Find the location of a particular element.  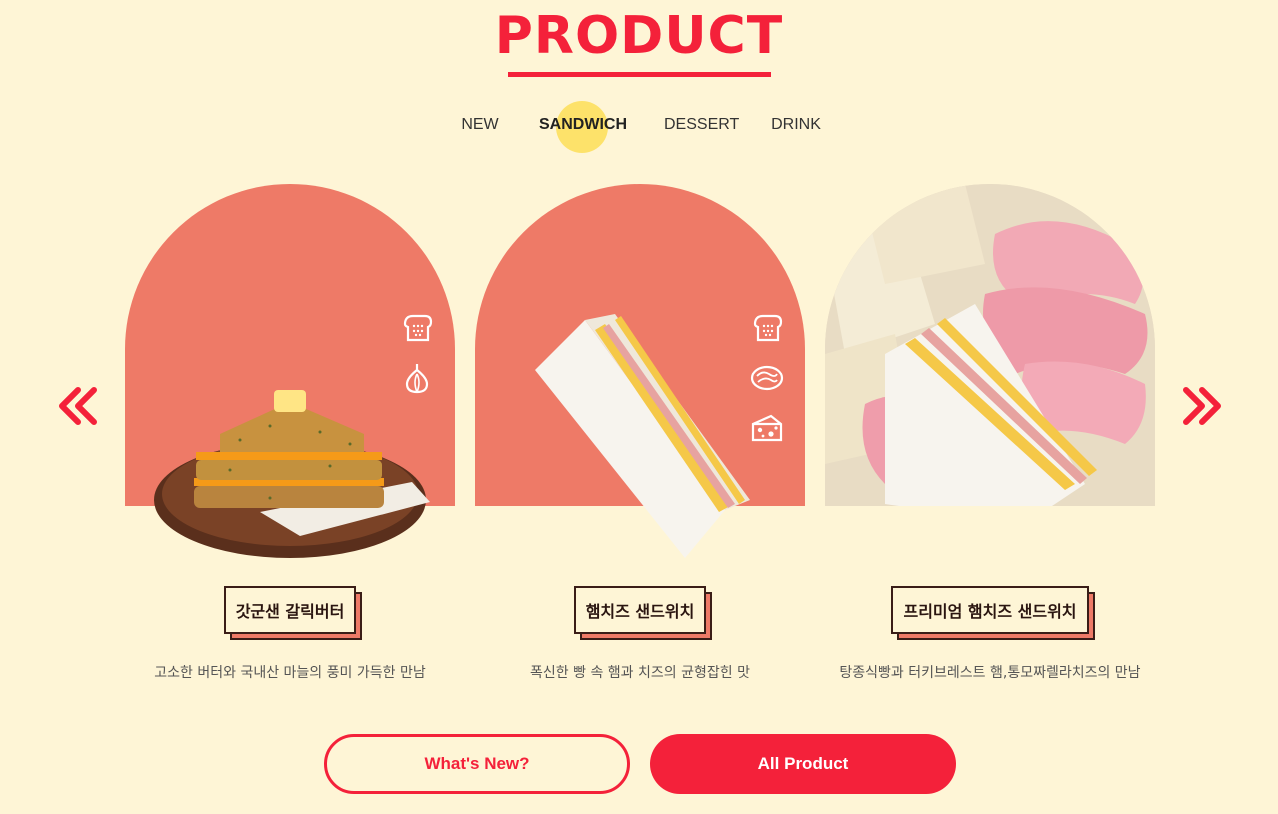

next-arrow-icon is located at coordinates (1202, 406).